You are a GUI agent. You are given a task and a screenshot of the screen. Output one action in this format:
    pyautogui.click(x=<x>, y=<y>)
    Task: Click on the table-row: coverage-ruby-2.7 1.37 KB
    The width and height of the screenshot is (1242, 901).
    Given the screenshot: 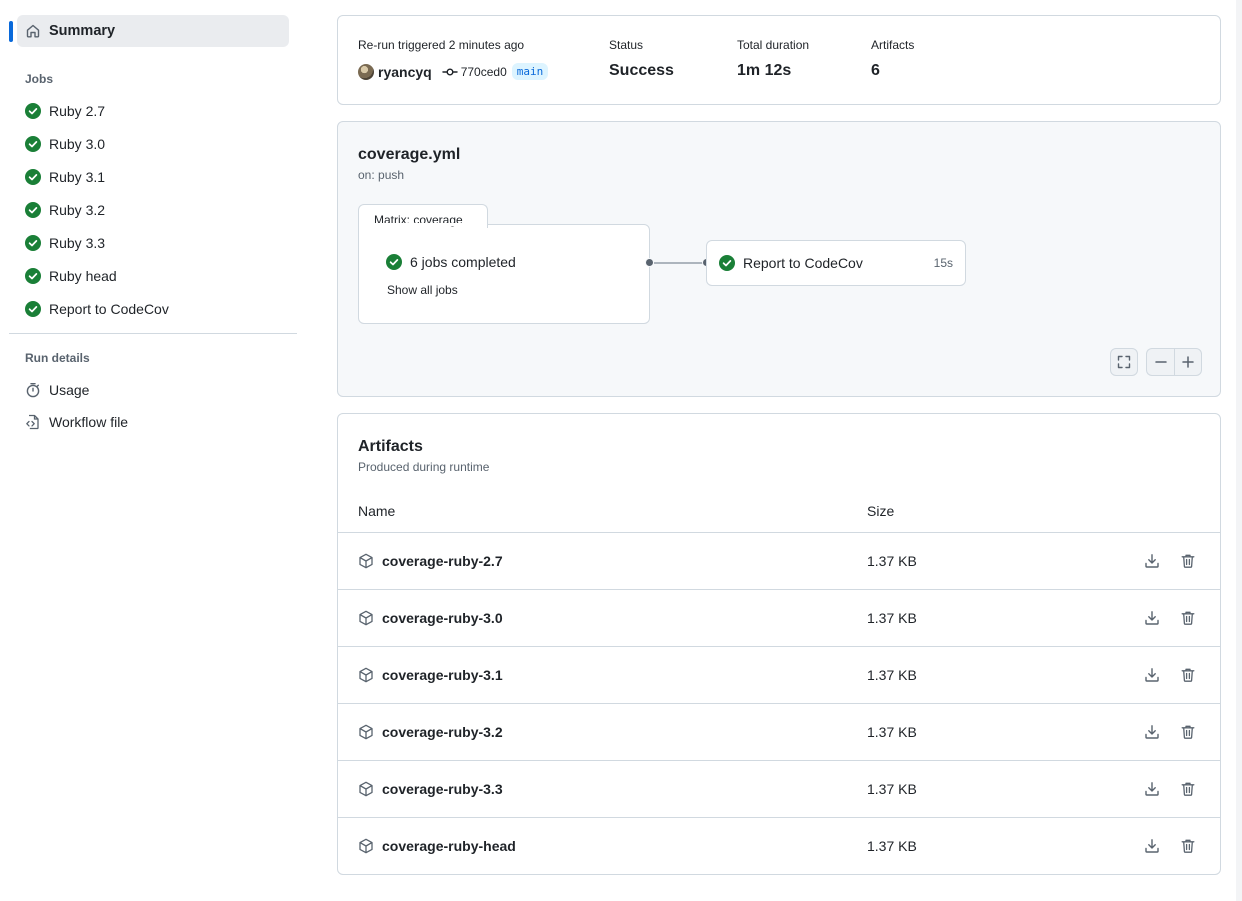 What is the action you would take?
    pyautogui.click(x=779, y=560)
    